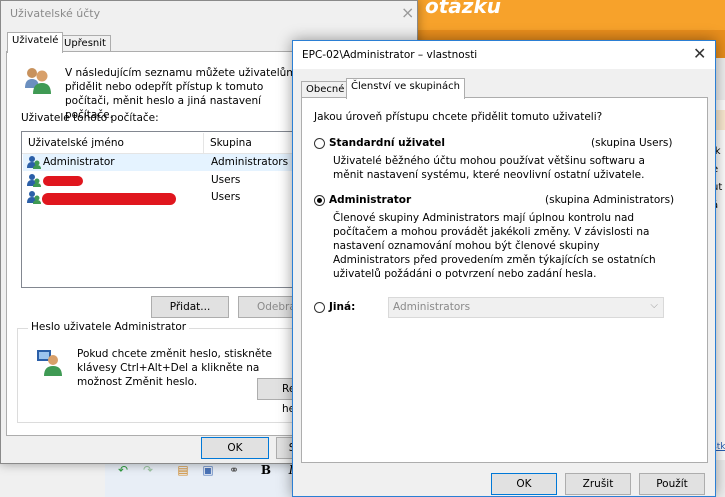 The width and height of the screenshot is (725, 497). I want to click on web-logo-text: otázku, so click(463, 9).